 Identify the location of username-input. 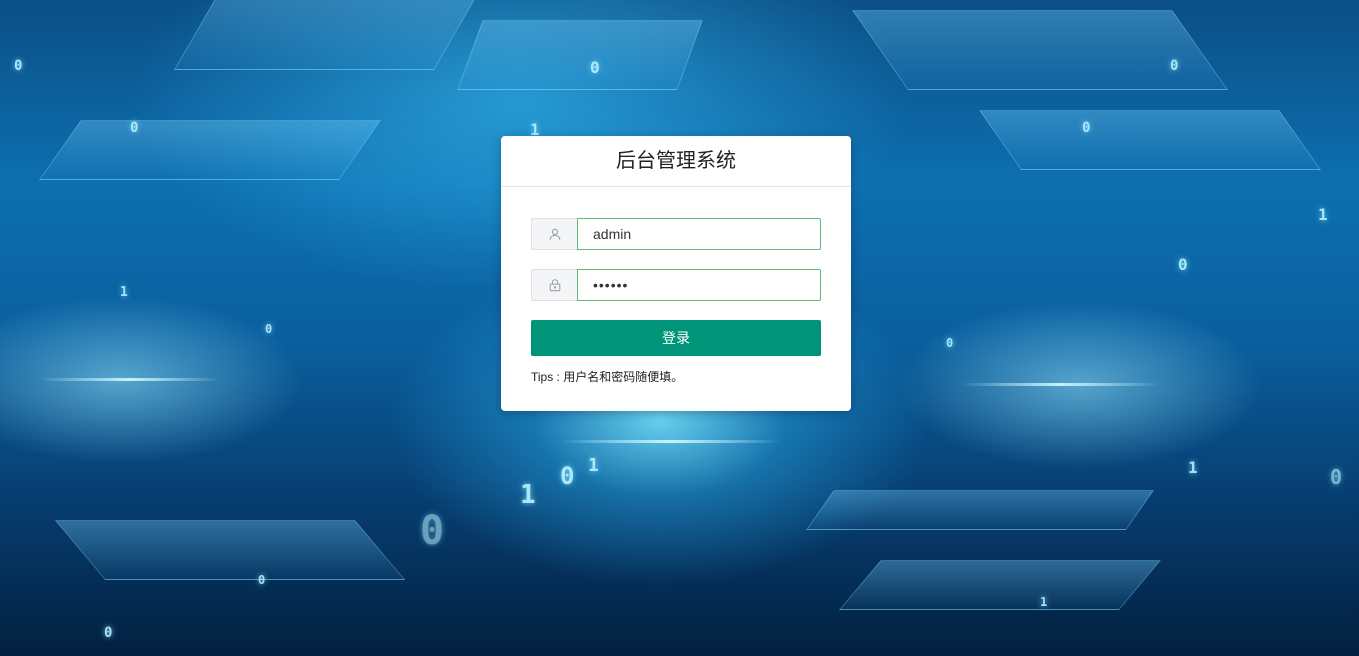
(699, 234).